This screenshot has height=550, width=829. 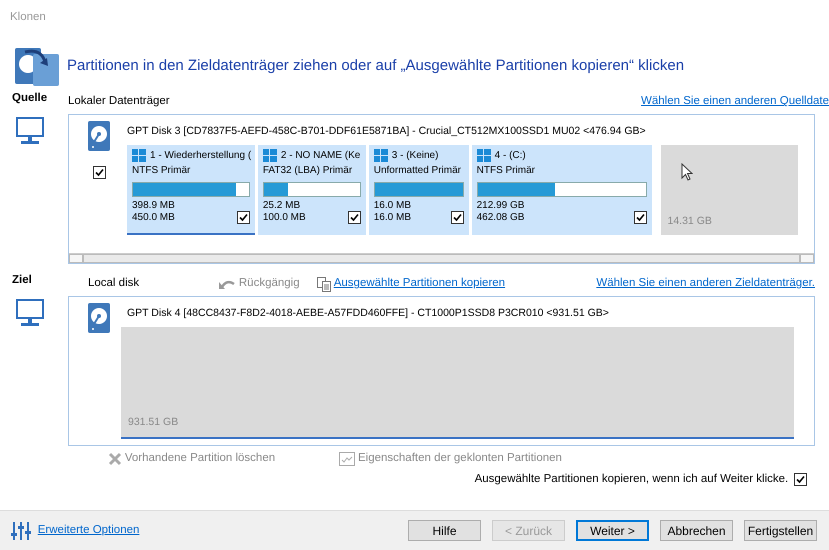 What do you see at coordinates (153, 218) in the screenshot?
I see `total-size: 450.0 MB` at bounding box center [153, 218].